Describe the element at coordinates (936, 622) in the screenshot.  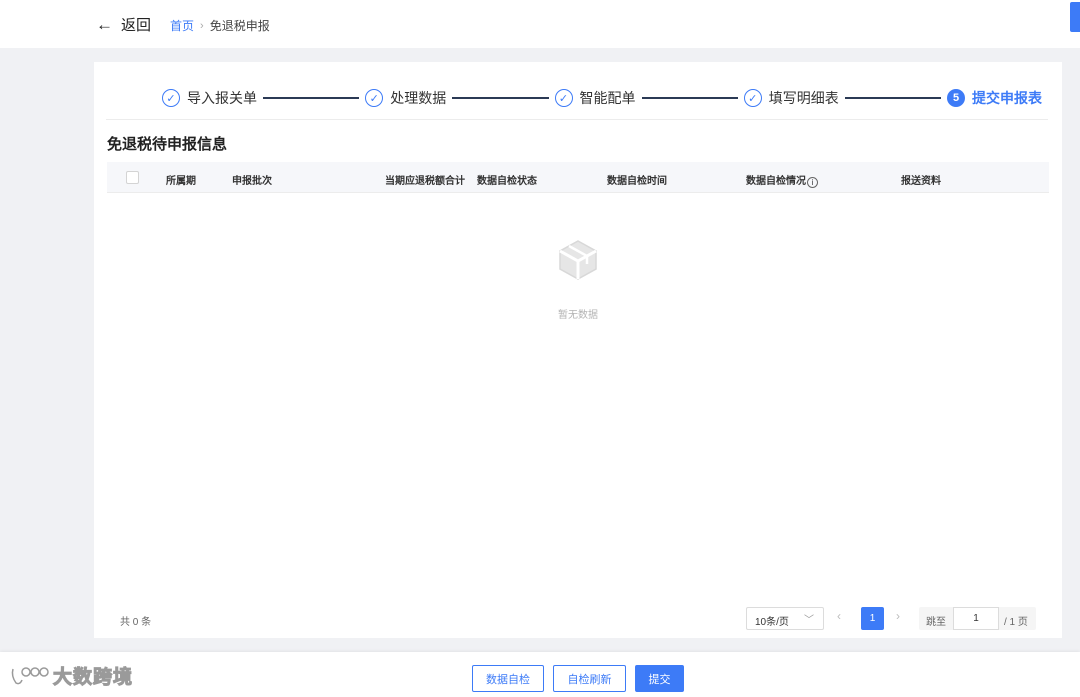
I see `jump-label: 跳至` at that location.